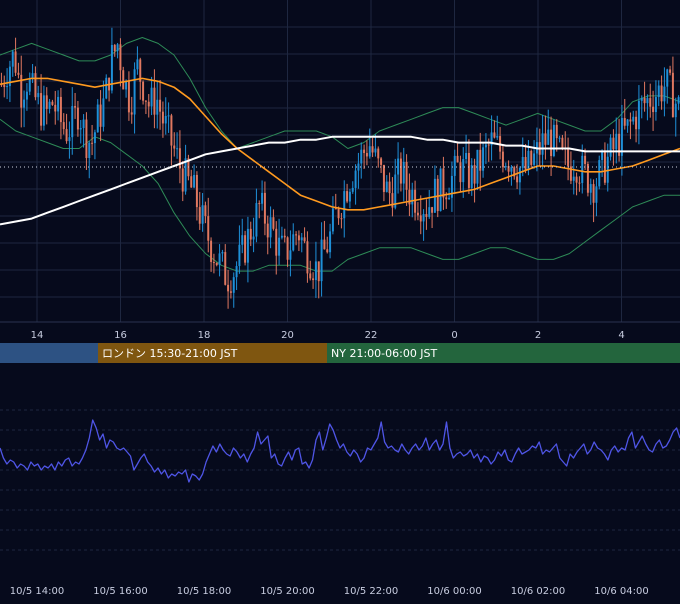  What do you see at coordinates (621, 335) in the screenshot?
I see `main-axis-tick-label: 4` at bounding box center [621, 335].